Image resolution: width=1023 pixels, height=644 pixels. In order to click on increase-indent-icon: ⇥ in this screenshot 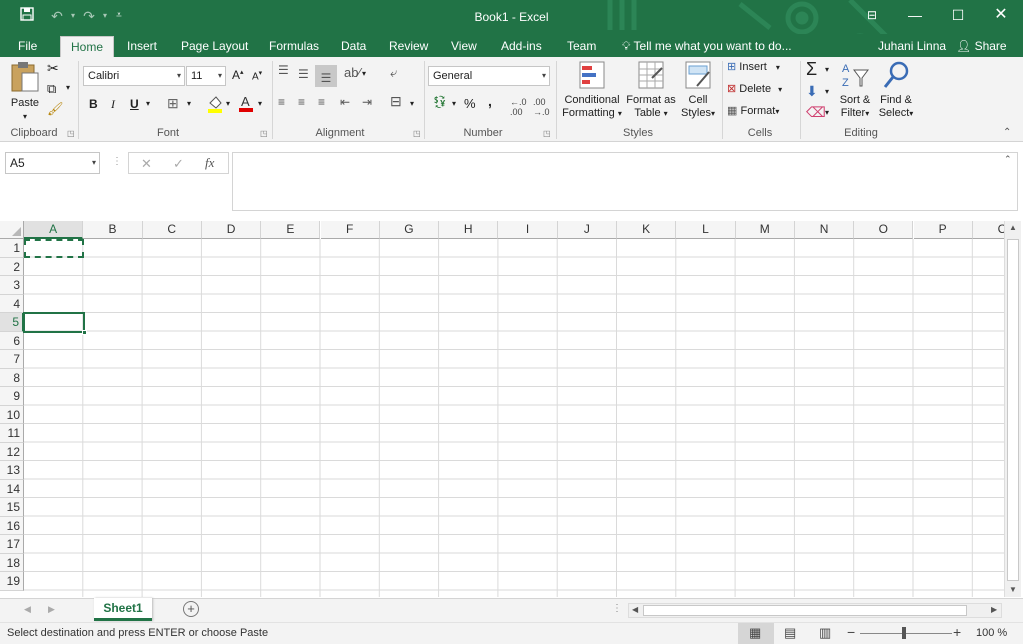, I will do `click(367, 102)`.